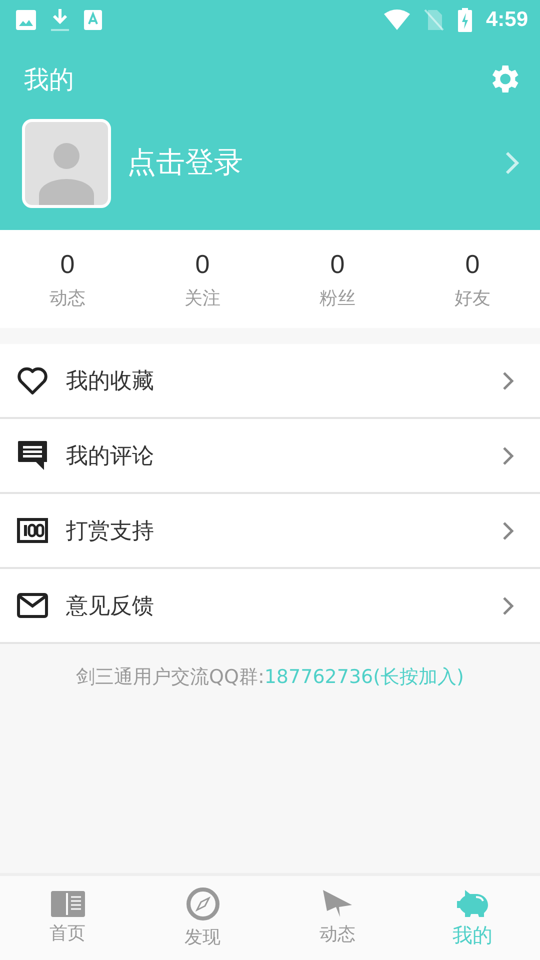 Image resolution: width=540 pixels, height=960 pixels. What do you see at coordinates (465, 20) in the screenshot?
I see `battery-icon` at bounding box center [465, 20].